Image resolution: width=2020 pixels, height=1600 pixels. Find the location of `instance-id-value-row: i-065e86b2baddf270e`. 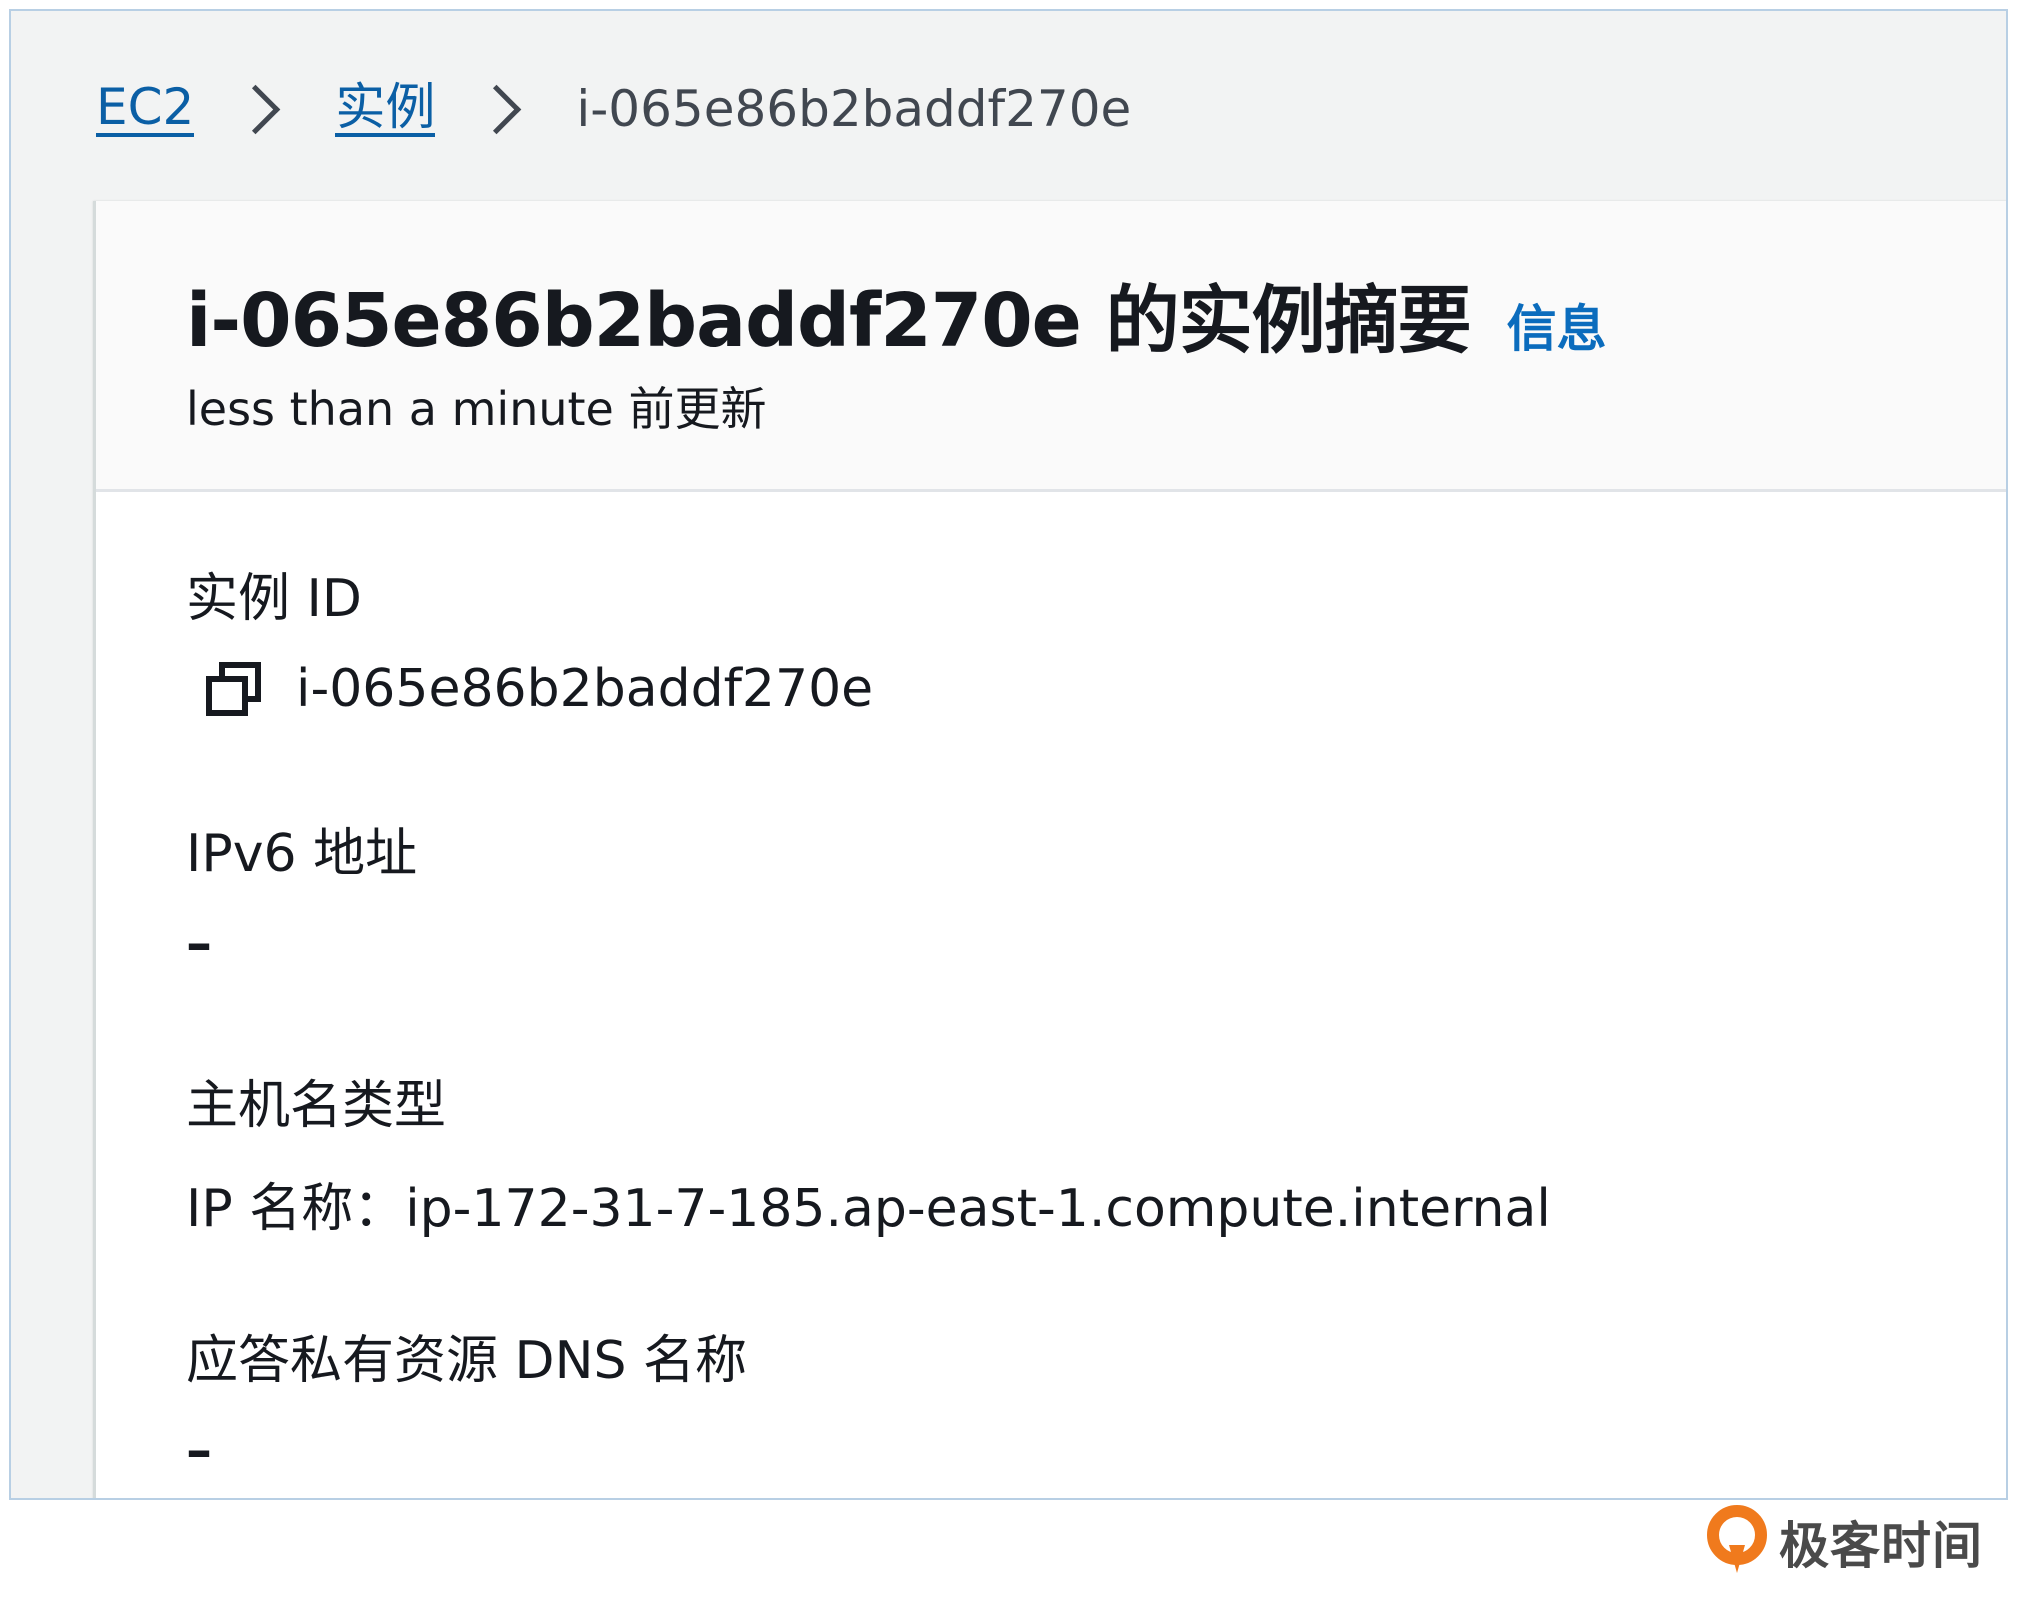

instance-id-value-row: i-065e86b2baddf270e is located at coordinates (529, 689).